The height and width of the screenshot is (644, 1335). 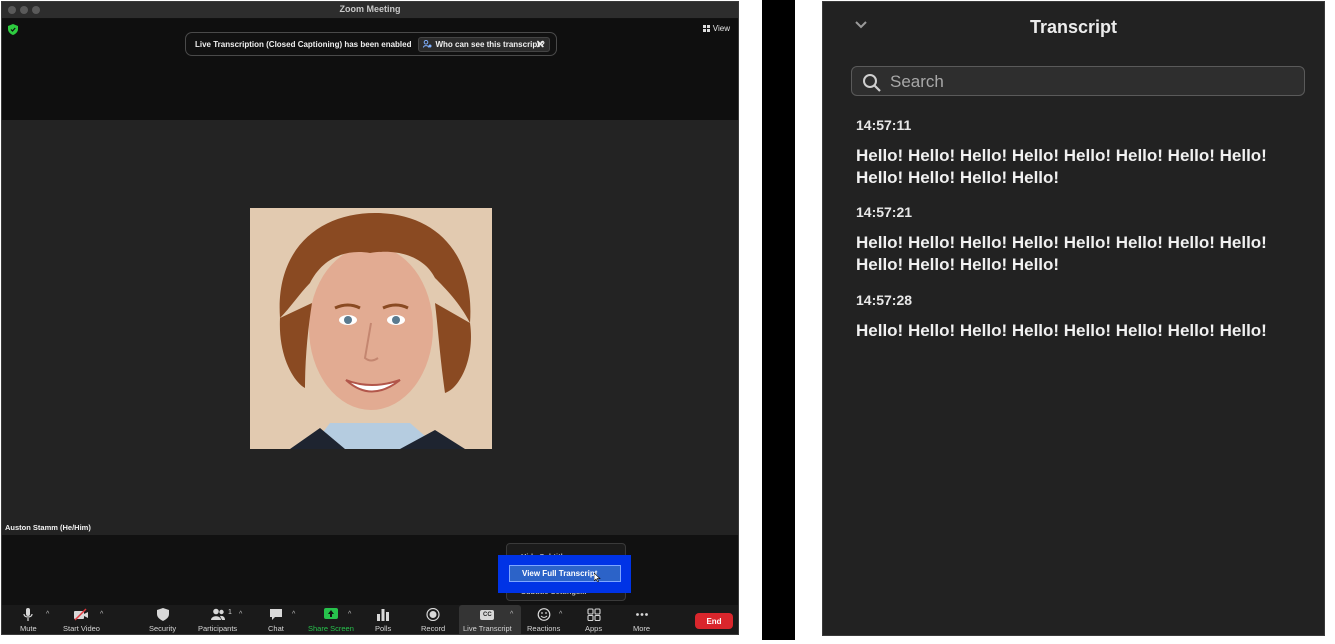 I want to click on person-icon, so click(x=427, y=44).